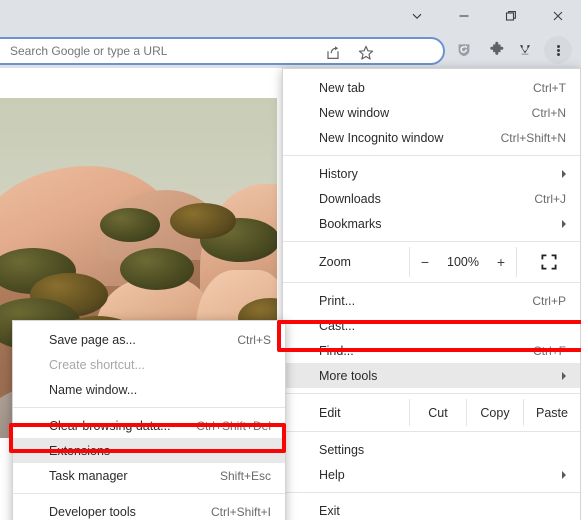 The width and height of the screenshot is (581, 520). Describe the element at coordinates (494, 412) in the screenshot. I see `edit-copy-button: Copy` at that location.